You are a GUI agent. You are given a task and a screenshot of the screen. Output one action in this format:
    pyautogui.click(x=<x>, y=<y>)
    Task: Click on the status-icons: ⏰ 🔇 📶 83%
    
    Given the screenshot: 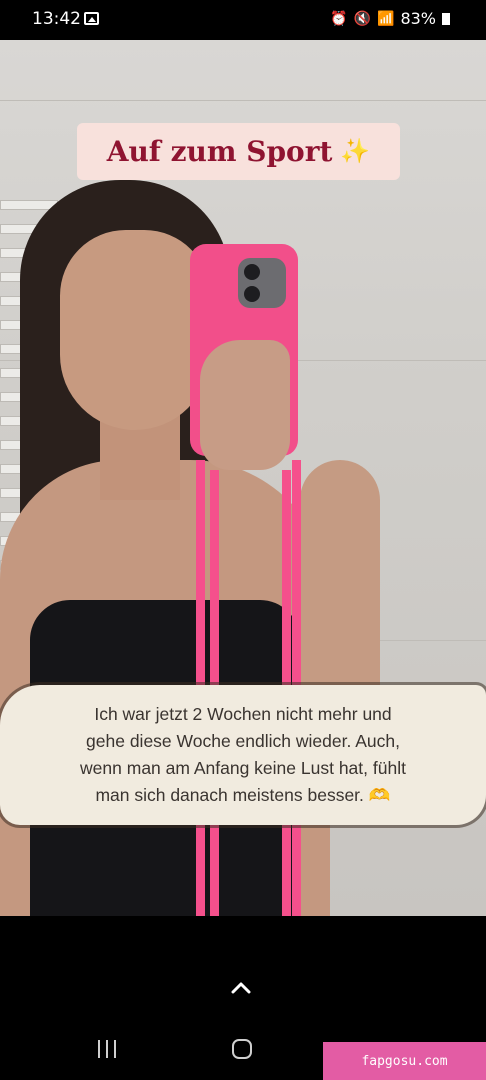 What is the action you would take?
    pyautogui.click(x=390, y=18)
    